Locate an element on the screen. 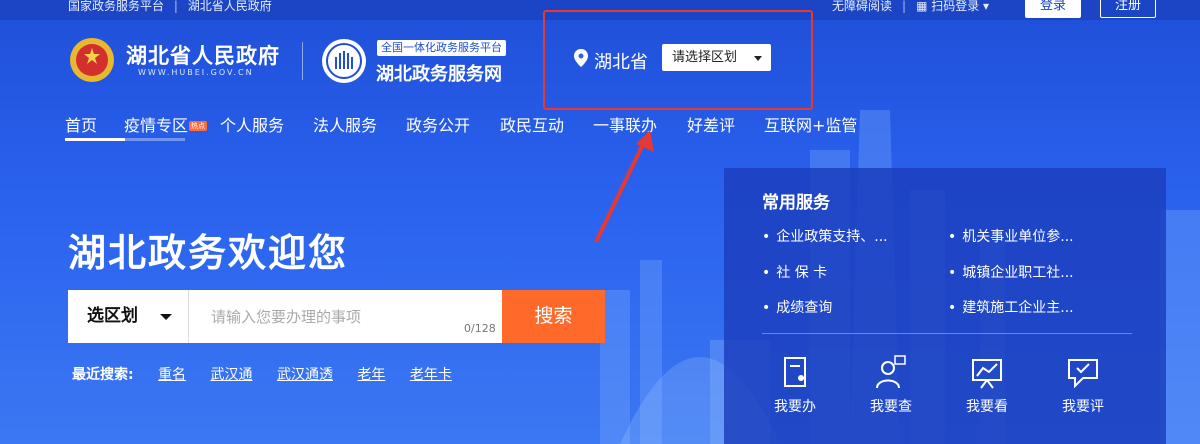 This screenshot has width=1200, height=444. link-national-platform: 国家政务服务平台 is located at coordinates (116, 6).